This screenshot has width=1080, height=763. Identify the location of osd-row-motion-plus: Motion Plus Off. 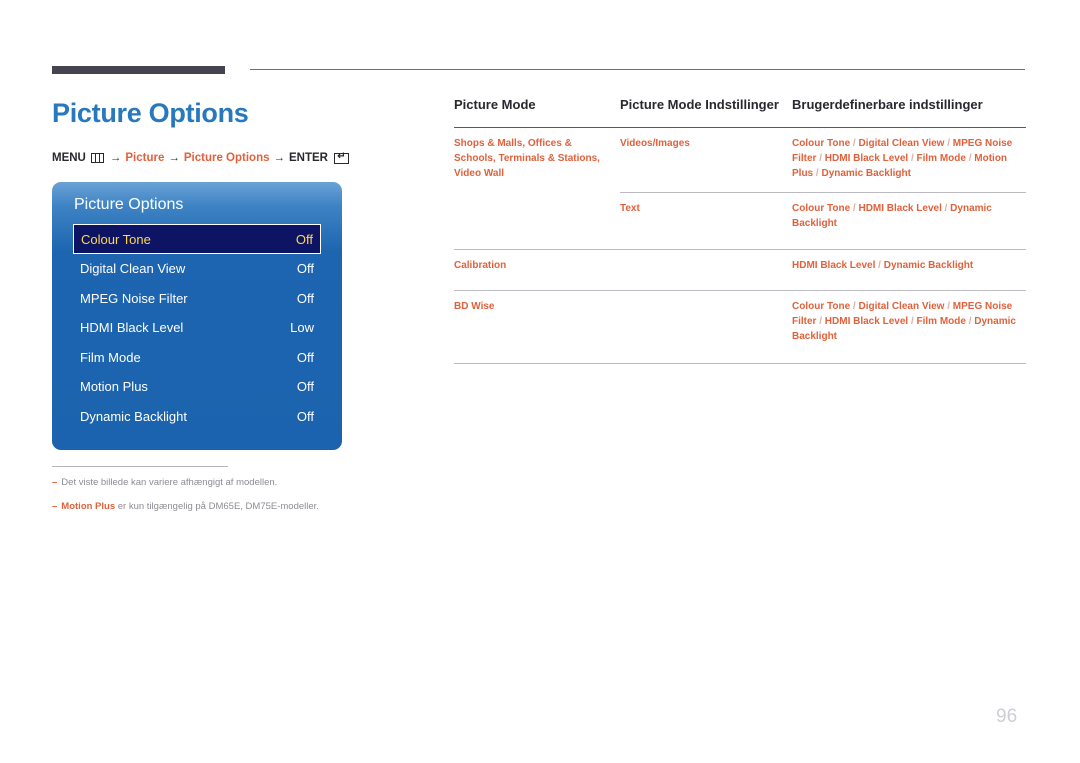
(197, 387).